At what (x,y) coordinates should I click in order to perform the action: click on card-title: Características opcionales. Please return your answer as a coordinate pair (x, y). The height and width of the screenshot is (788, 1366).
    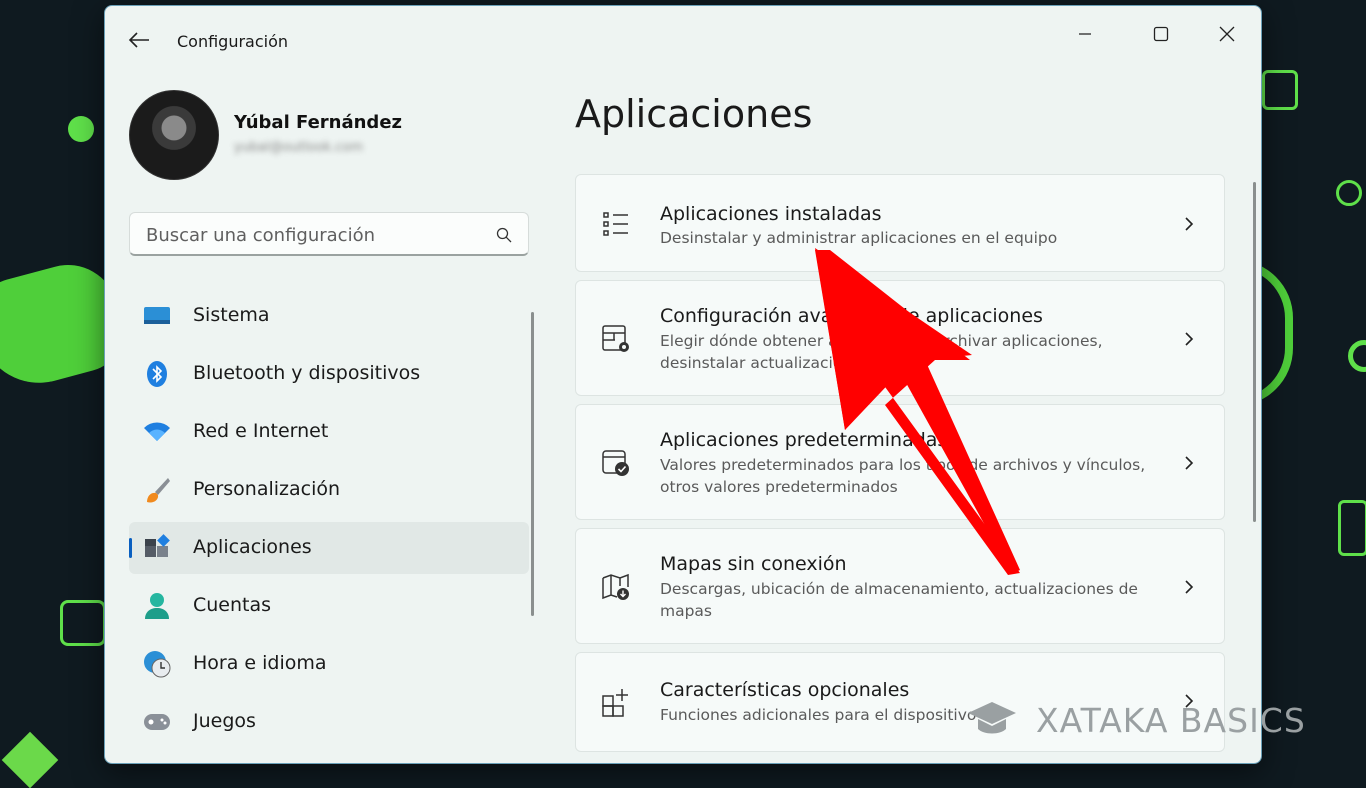
    Looking at the image, I should click on (785, 690).